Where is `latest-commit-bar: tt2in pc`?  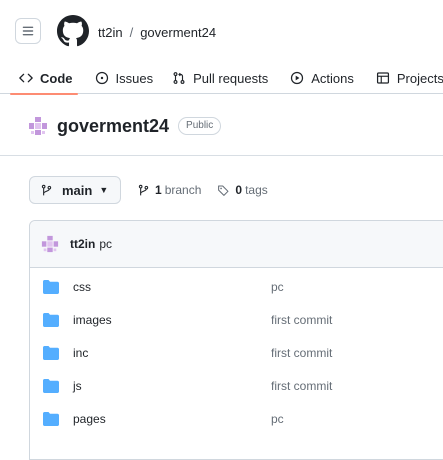
latest-commit-bar: tt2in pc is located at coordinates (236, 244).